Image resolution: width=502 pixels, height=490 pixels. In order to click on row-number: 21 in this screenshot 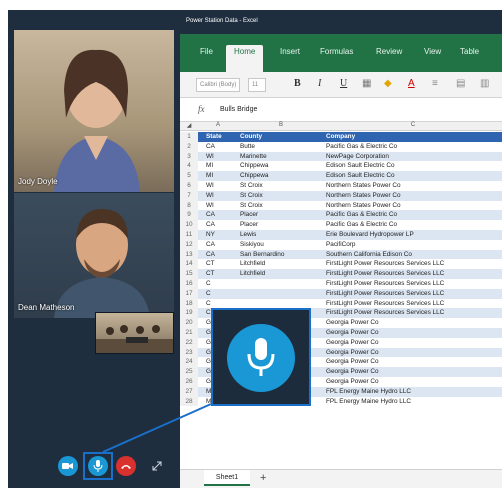, I will do `click(189, 333)`.